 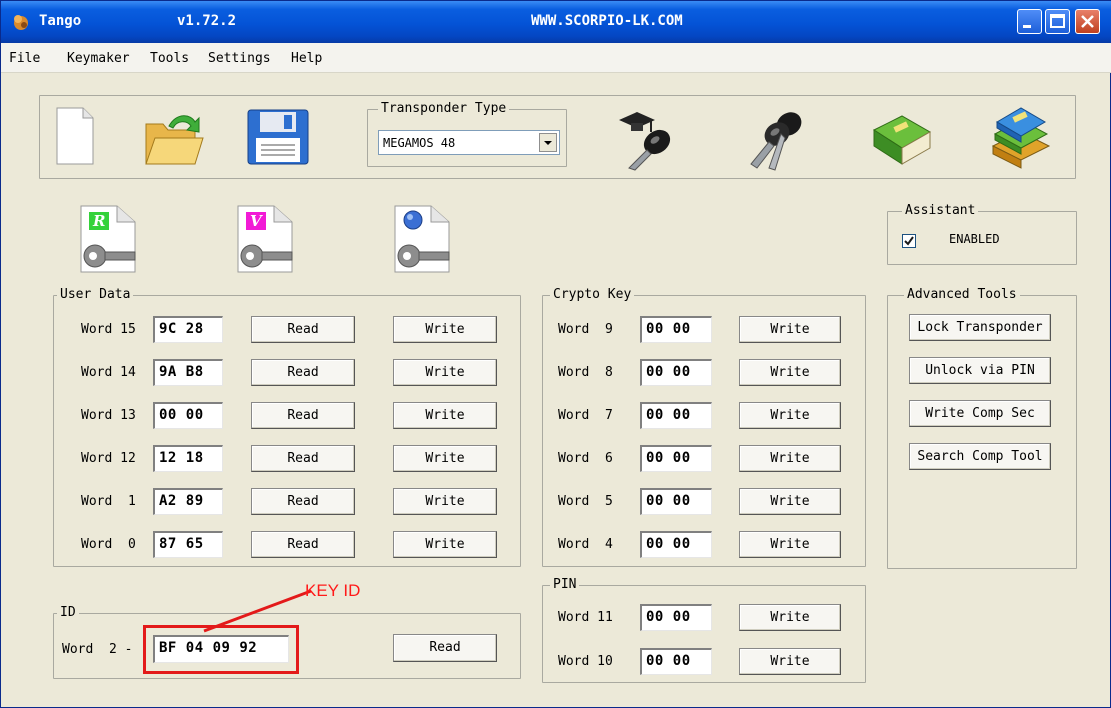 I want to click on save-file-button, so click(x=278, y=139).